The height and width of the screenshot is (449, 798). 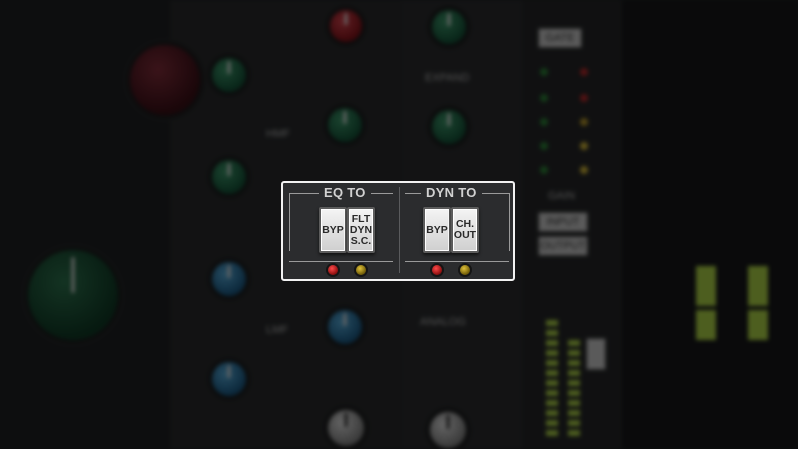 What do you see at coordinates (457, 261) in the screenshot?
I see `dyn-group-bottom` at bounding box center [457, 261].